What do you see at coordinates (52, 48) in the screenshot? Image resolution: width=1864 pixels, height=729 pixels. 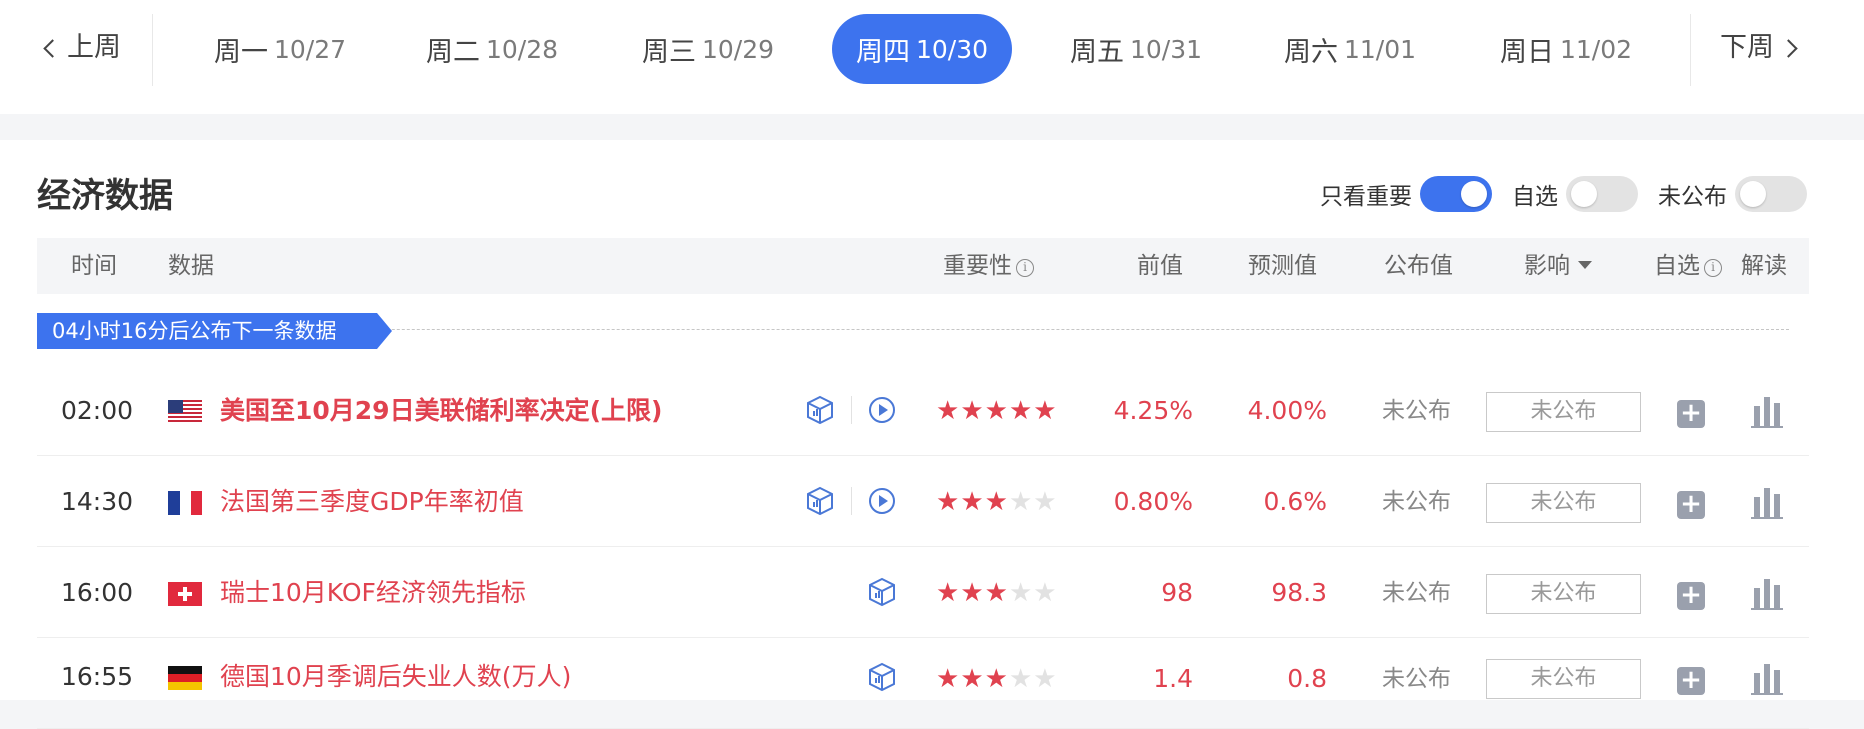 I see `chevron-left-icon` at bounding box center [52, 48].